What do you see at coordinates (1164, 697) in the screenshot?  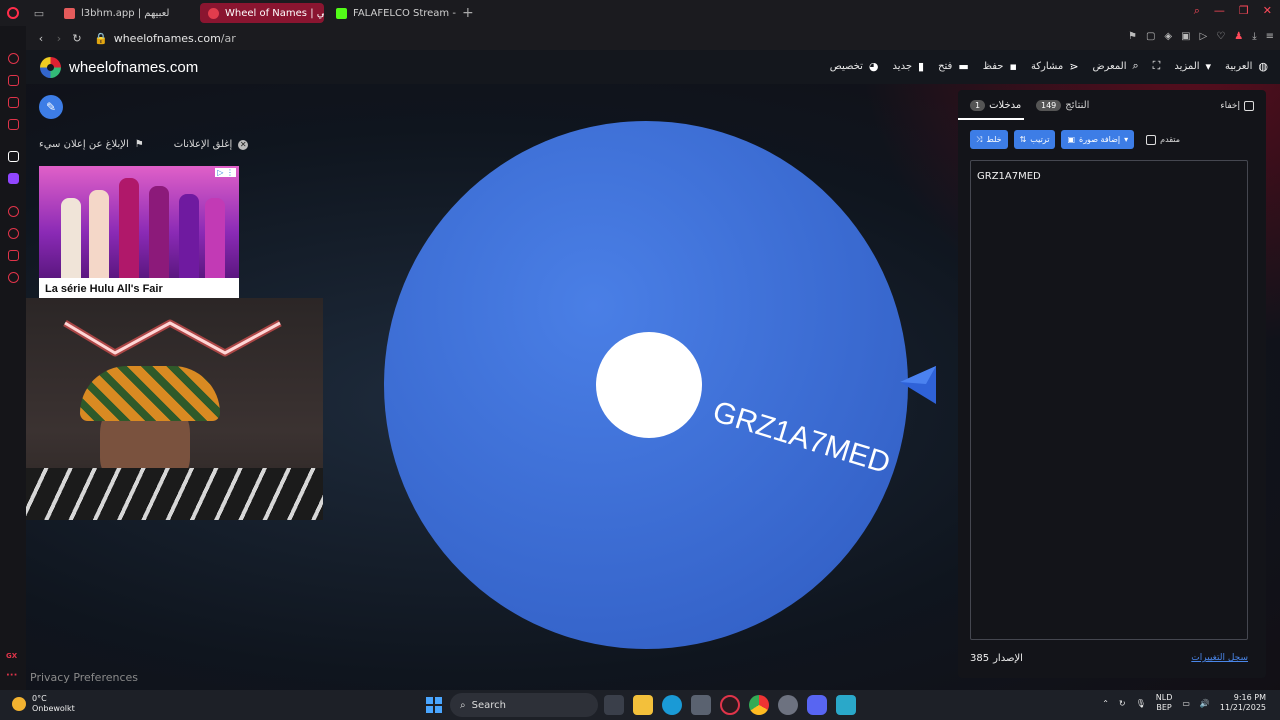 I see `lang-top: NLD` at bounding box center [1164, 697].